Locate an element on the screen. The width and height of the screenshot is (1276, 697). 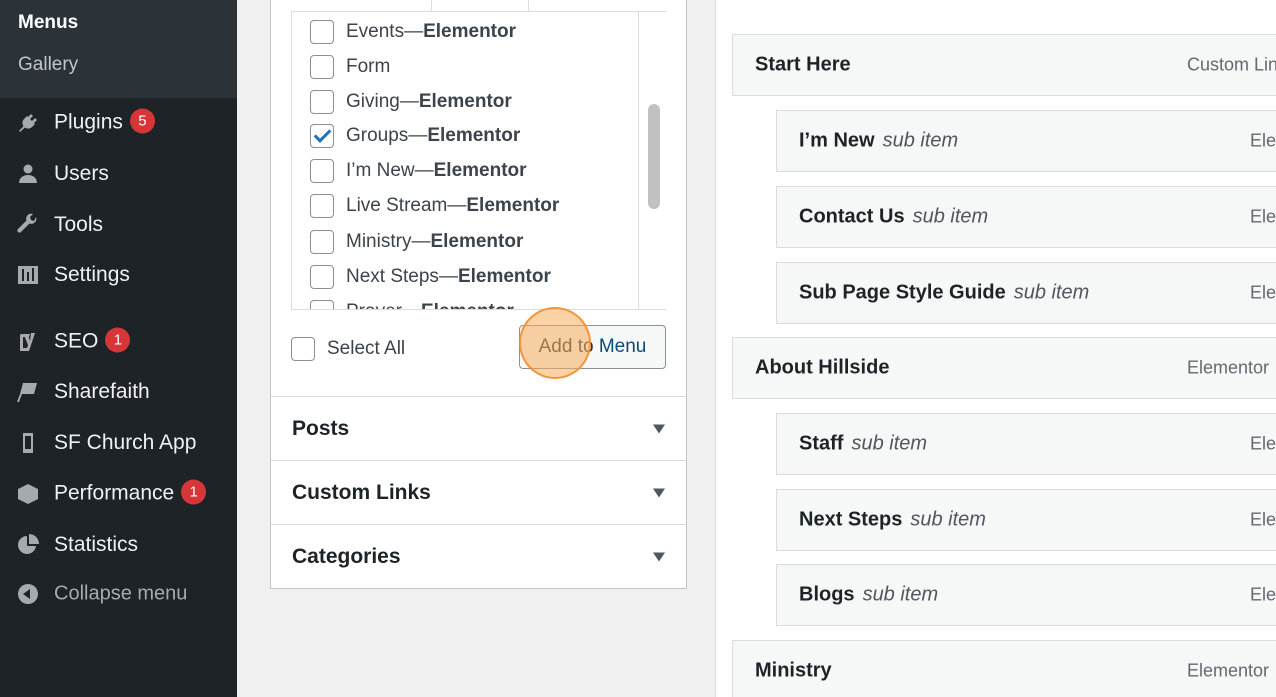
menu-item-ministry: Ministry Elementor is located at coordinates (1004, 668).